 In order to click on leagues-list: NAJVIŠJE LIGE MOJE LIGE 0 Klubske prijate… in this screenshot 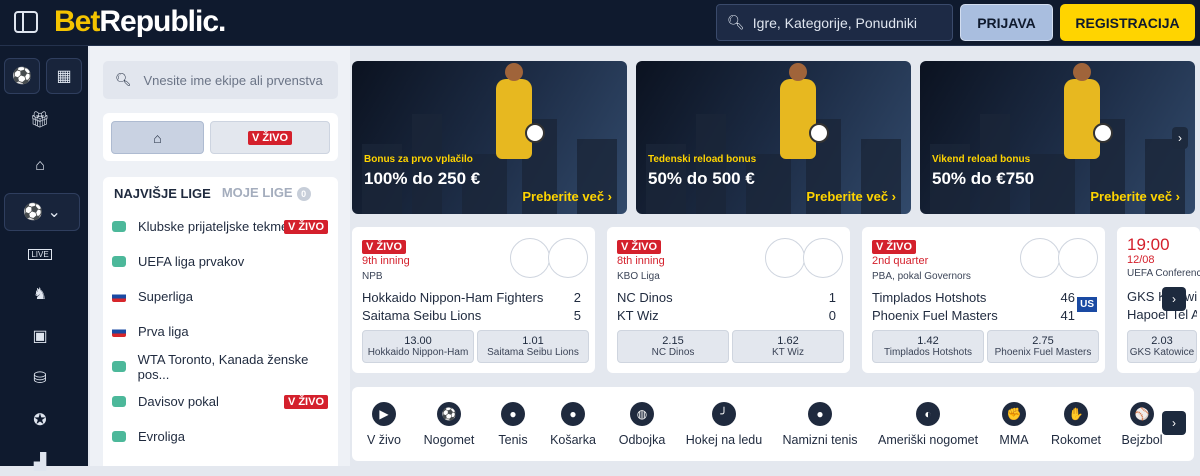, I will do `click(220, 321)`.